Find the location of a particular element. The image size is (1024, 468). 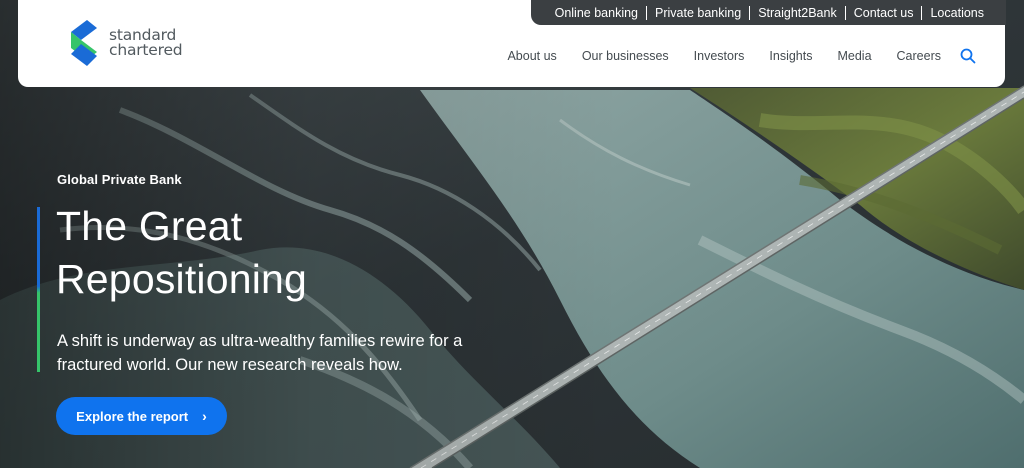

brand-logo: standard chartered is located at coordinates (125, 43).